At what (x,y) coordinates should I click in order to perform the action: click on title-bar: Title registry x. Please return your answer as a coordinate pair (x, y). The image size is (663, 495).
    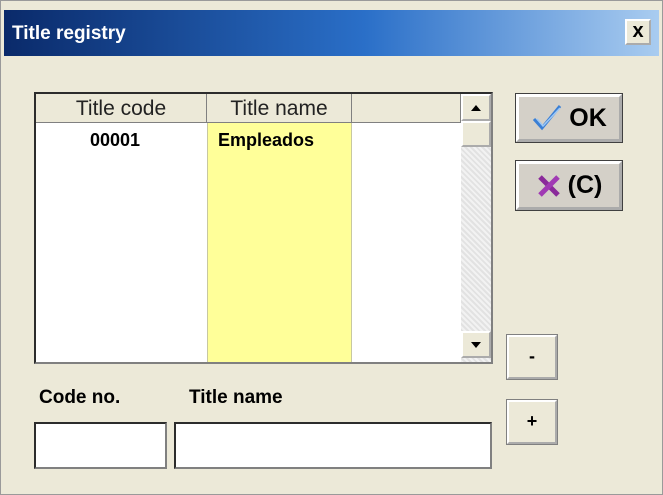
    Looking at the image, I should click on (331, 33).